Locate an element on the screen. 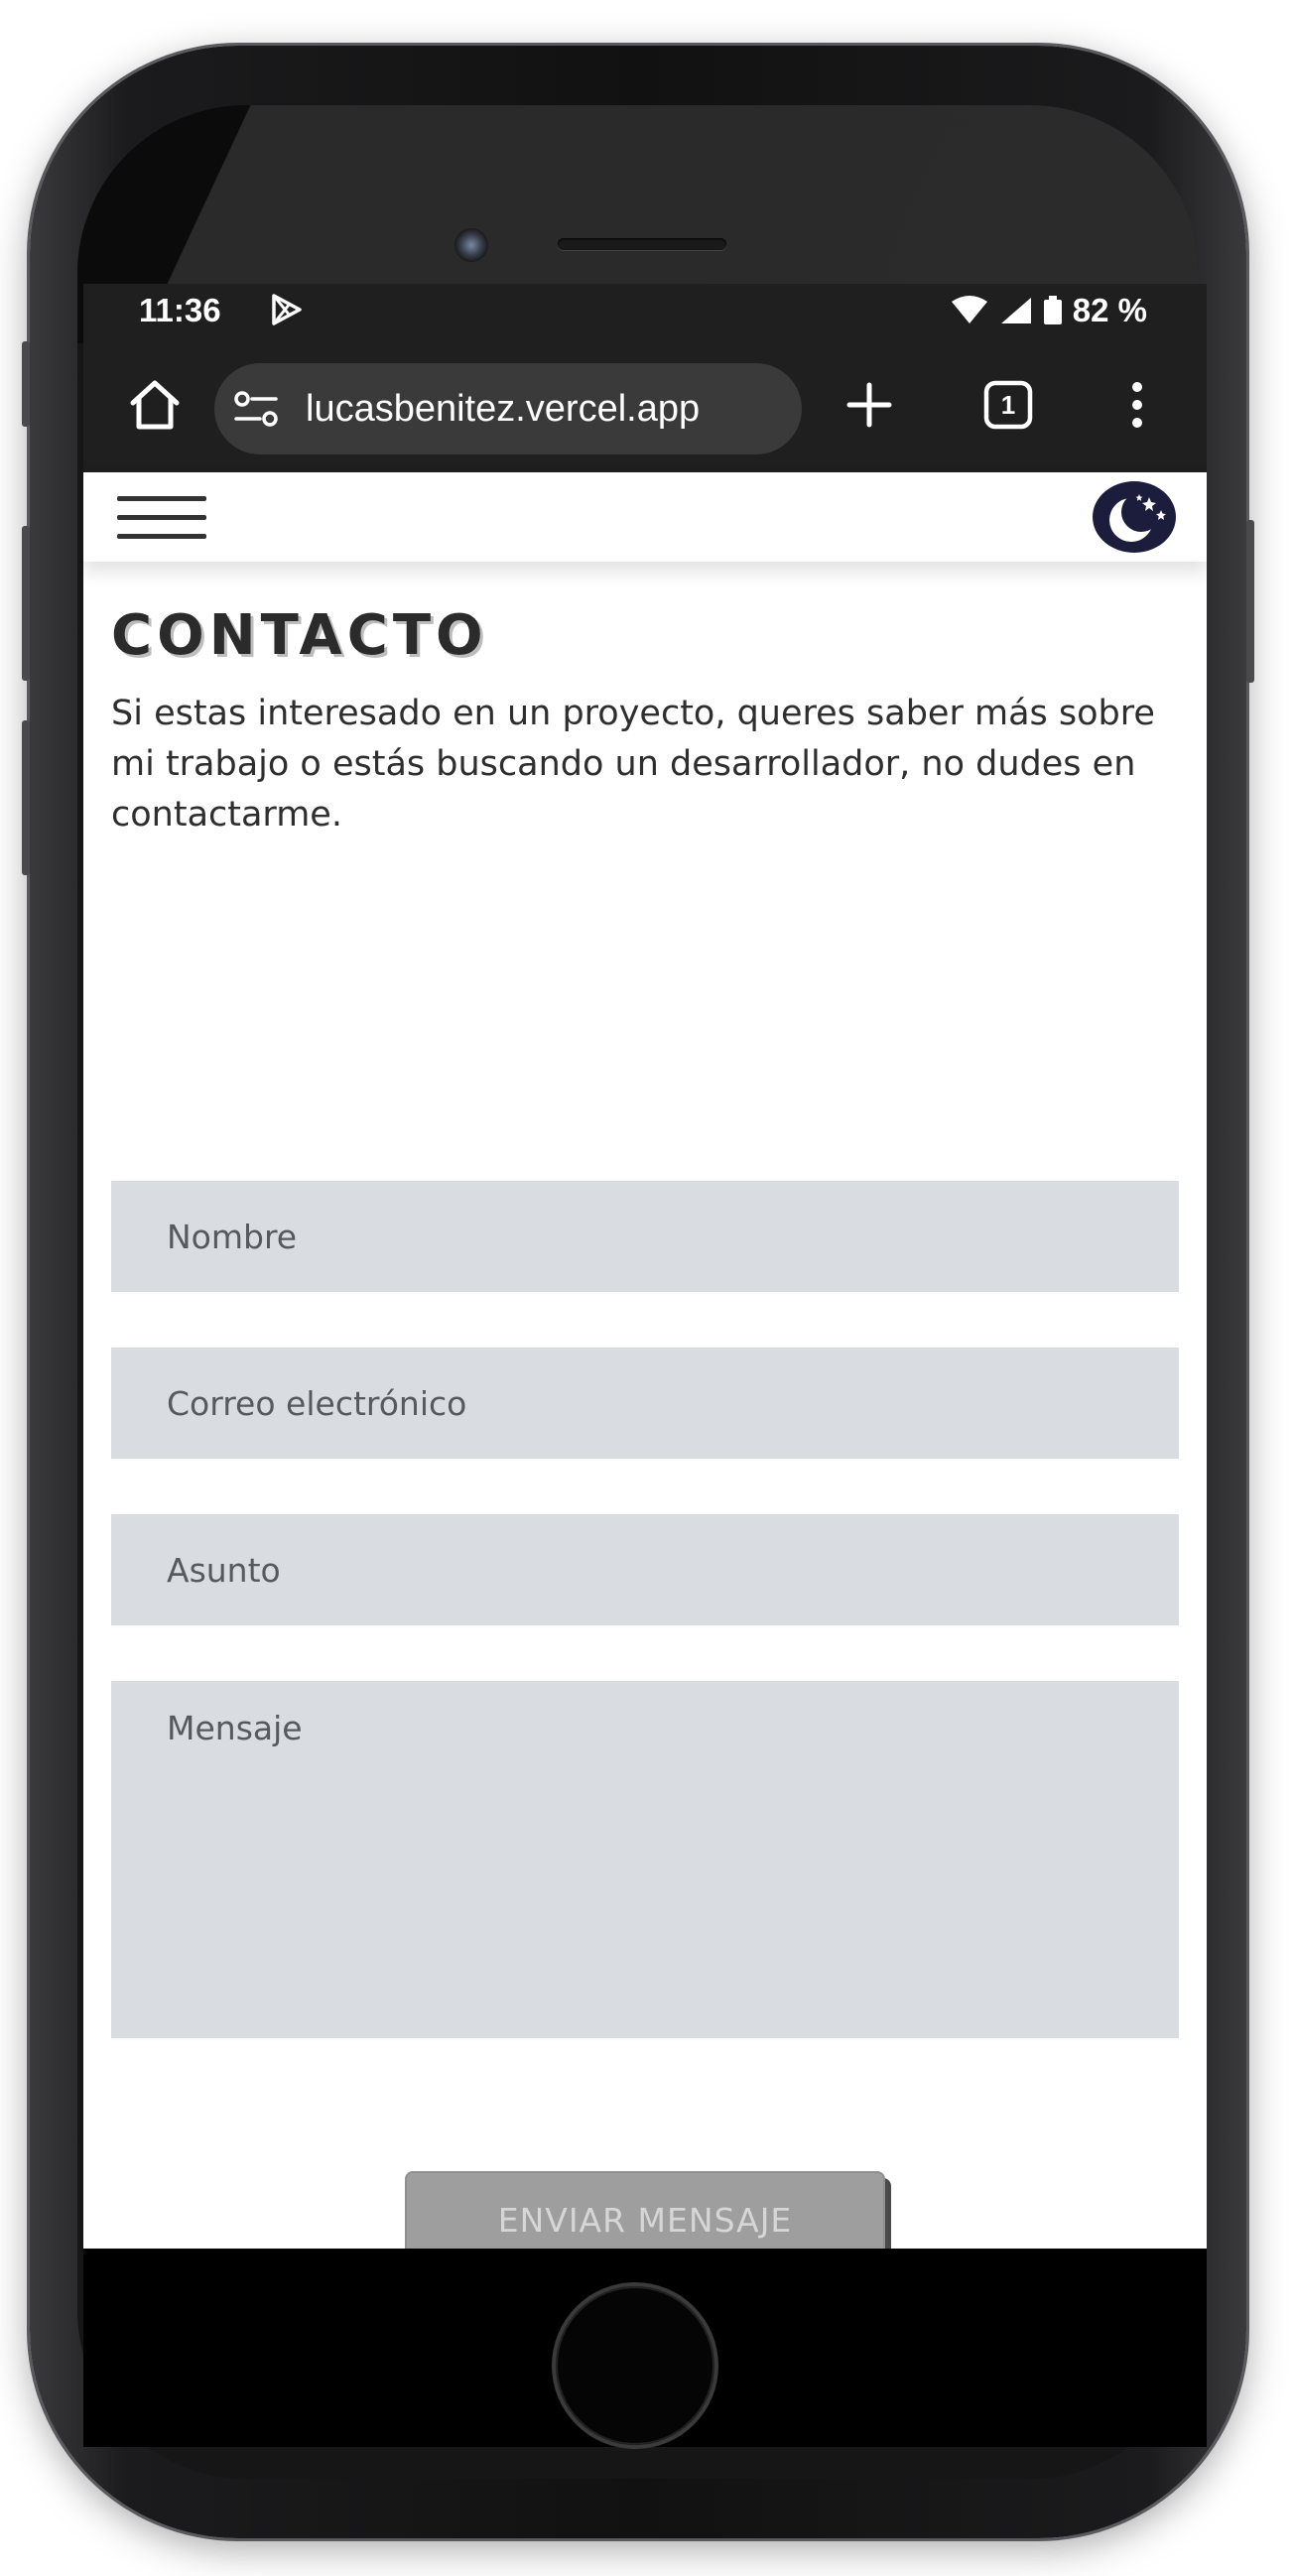 The image size is (1294, 2576). name-input is located at coordinates (645, 1237).